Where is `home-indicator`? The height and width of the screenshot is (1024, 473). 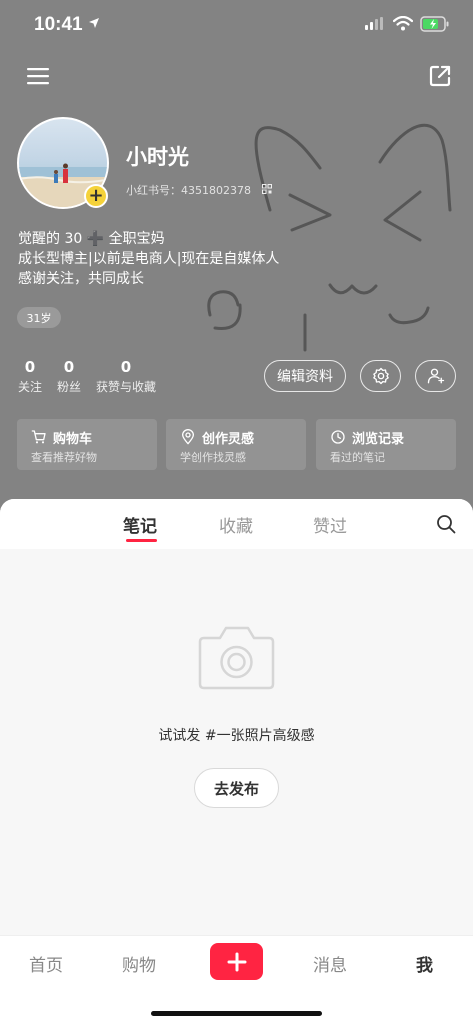
home-indicator is located at coordinates (236, 1013).